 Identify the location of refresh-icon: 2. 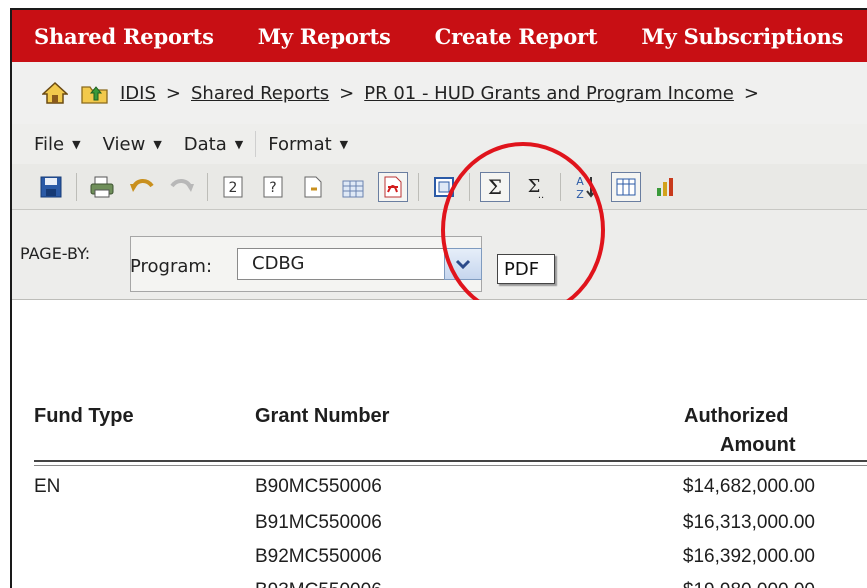
(233, 187).